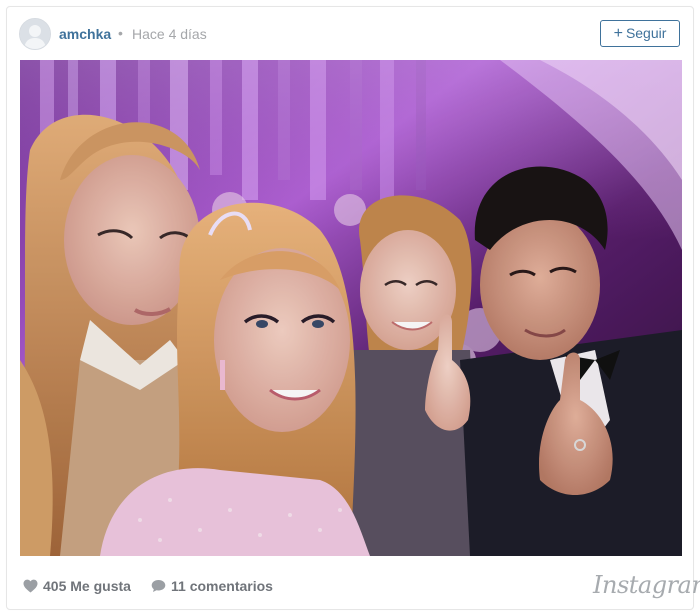 The height and width of the screenshot is (616, 700). What do you see at coordinates (353, 586) in the screenshot?
I see `post-footer: 405 Me gusta 11 comentarios Instagram` at bounding box center [353, 586].